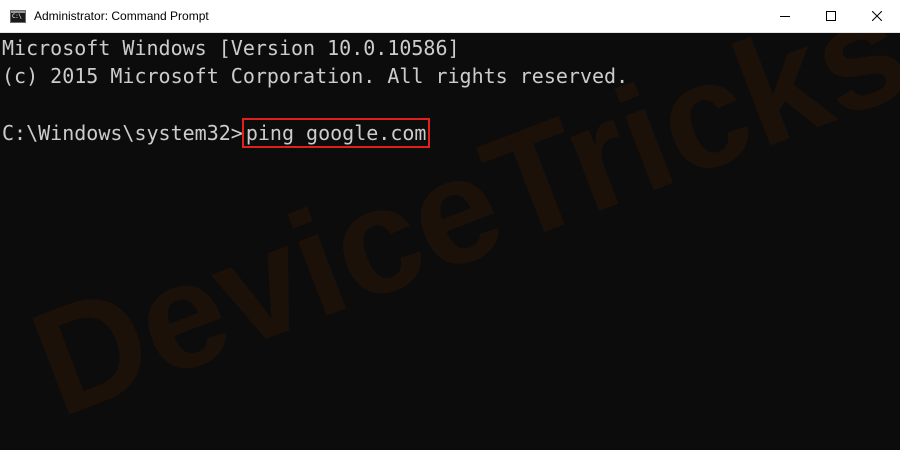 The width and height of the screenshot is (900, 450). I want to click on minimize-button, so click(785, 16).